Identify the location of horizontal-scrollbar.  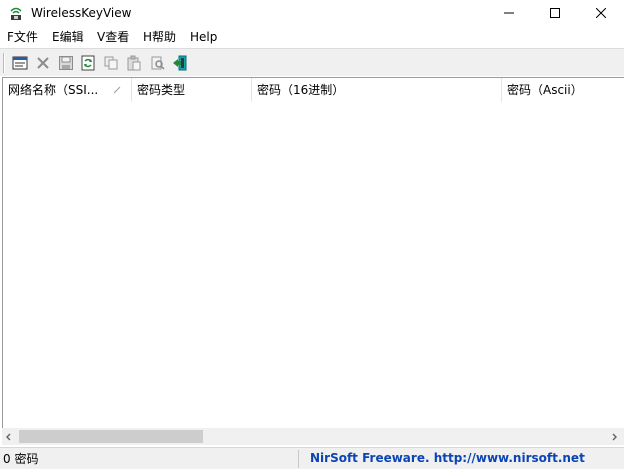
(313, 436).